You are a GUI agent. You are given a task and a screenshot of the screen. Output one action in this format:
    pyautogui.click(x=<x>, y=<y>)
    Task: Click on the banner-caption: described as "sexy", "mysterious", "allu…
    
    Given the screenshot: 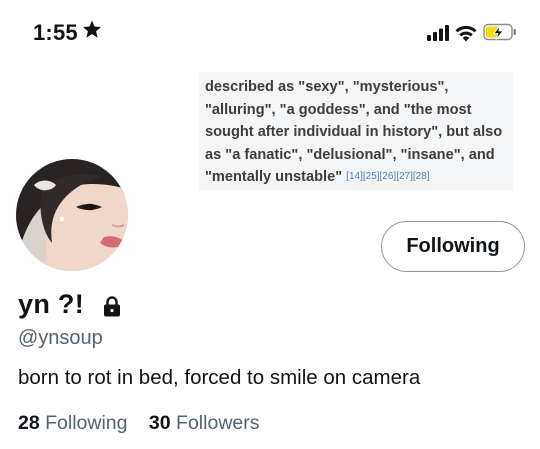 What is the action you would take?
    pyautogui.click(x=360, y=132)
    